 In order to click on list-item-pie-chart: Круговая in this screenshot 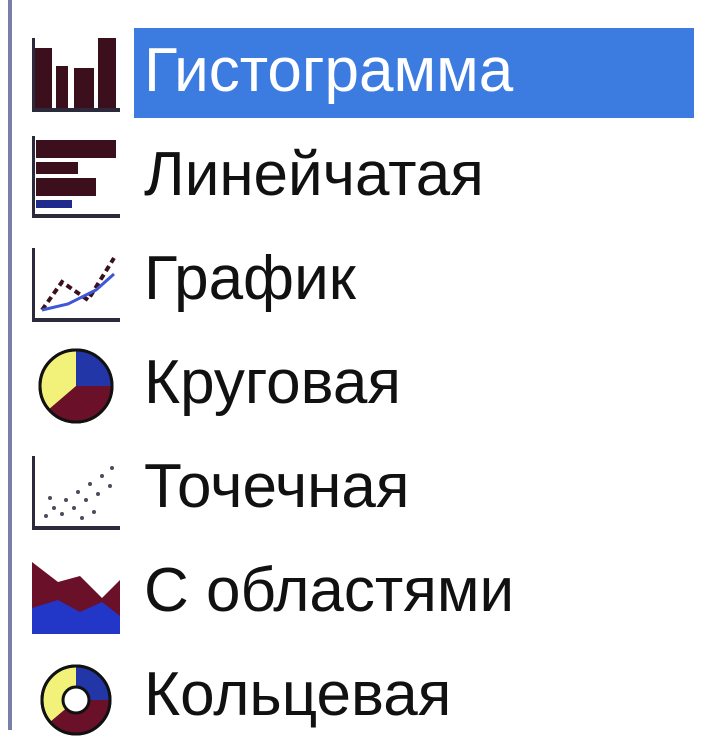, I will do `click(367, 378)`.